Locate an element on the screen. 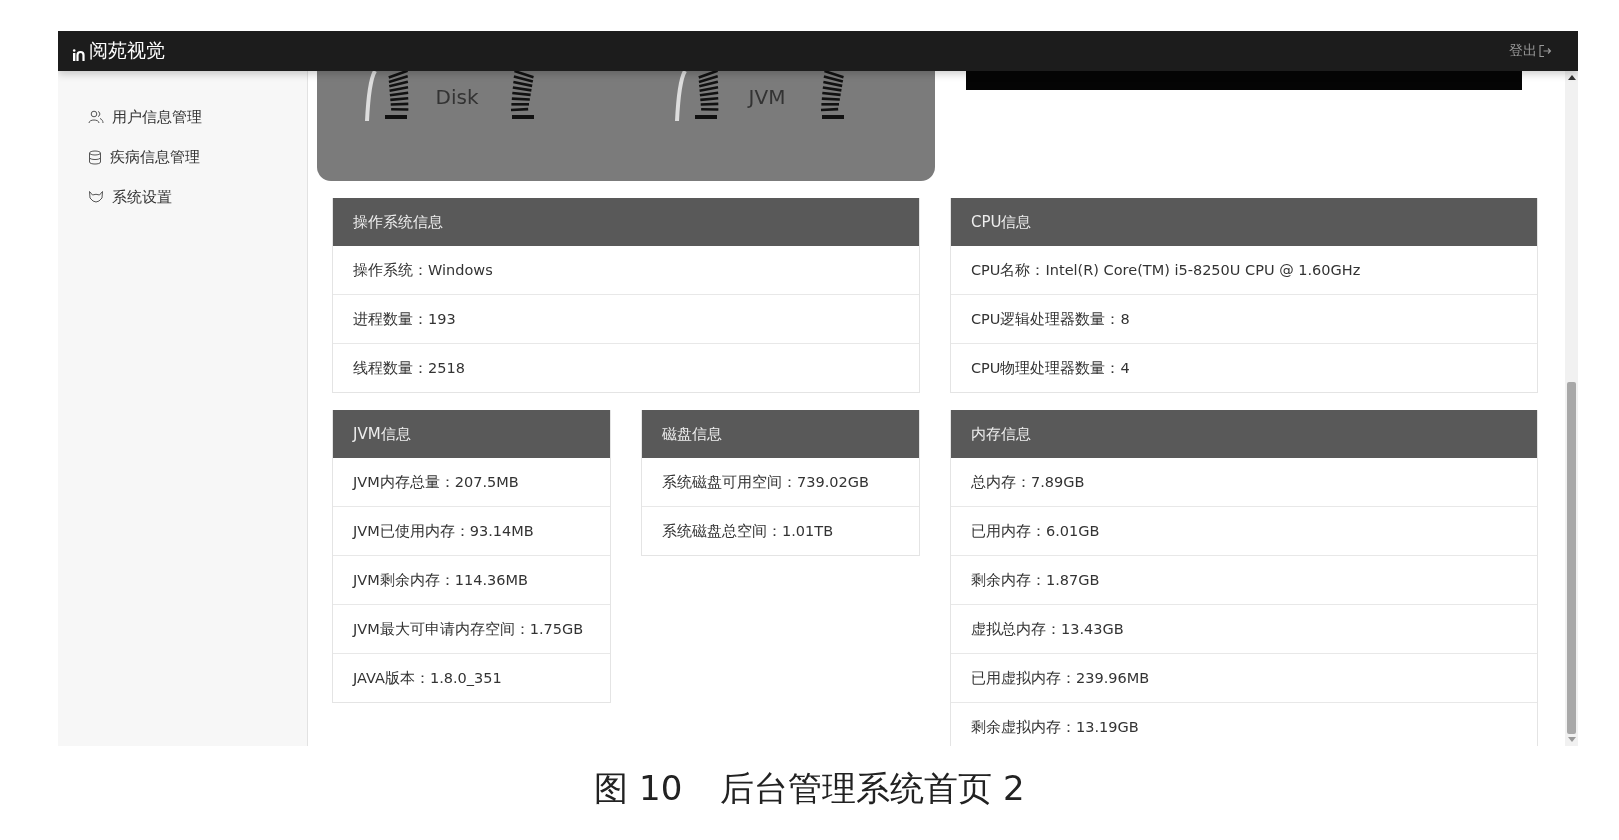  gauge-label: Disk is located at coordinates (457, 97).